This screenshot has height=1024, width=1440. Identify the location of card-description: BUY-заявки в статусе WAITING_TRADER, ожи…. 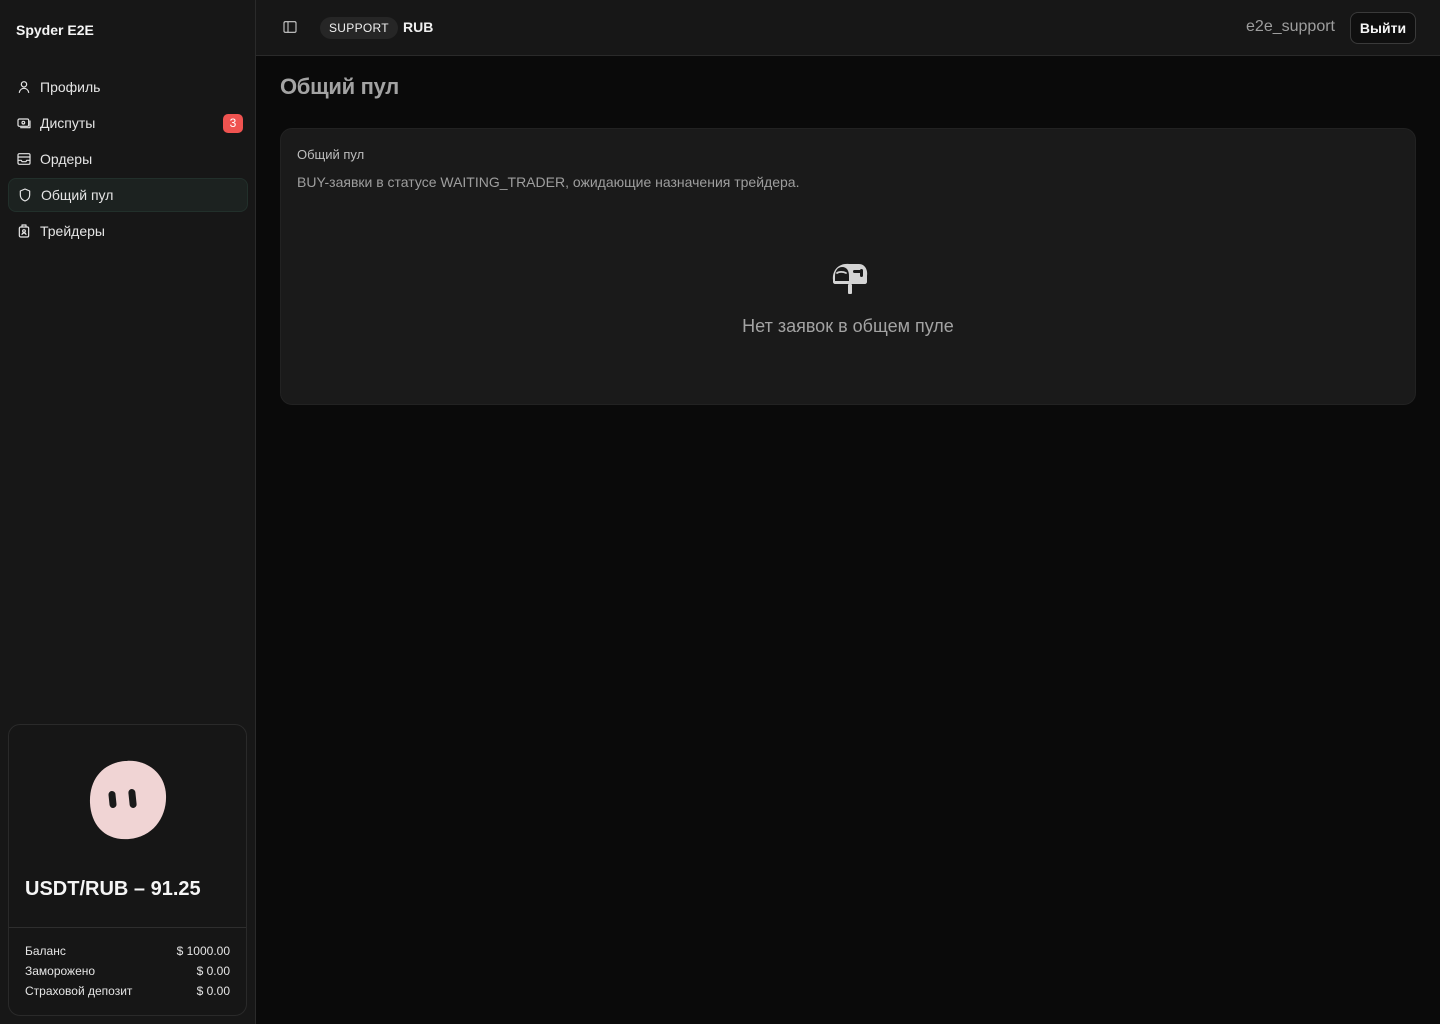
(548, 182).